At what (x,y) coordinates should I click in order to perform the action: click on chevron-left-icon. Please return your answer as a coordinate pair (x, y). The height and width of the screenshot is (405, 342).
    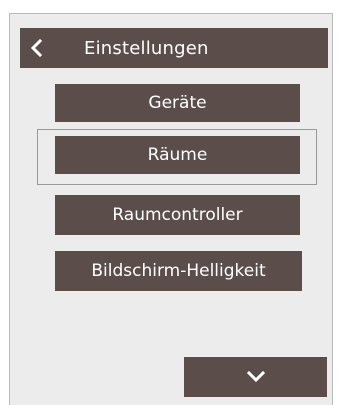
    Looking at the image, I should click on (37, 48).